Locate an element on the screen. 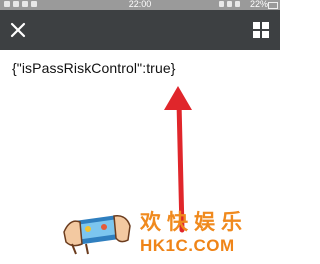  watermark: 欢快娱乐 HK1C.COM is located at coordinates (152, 231).